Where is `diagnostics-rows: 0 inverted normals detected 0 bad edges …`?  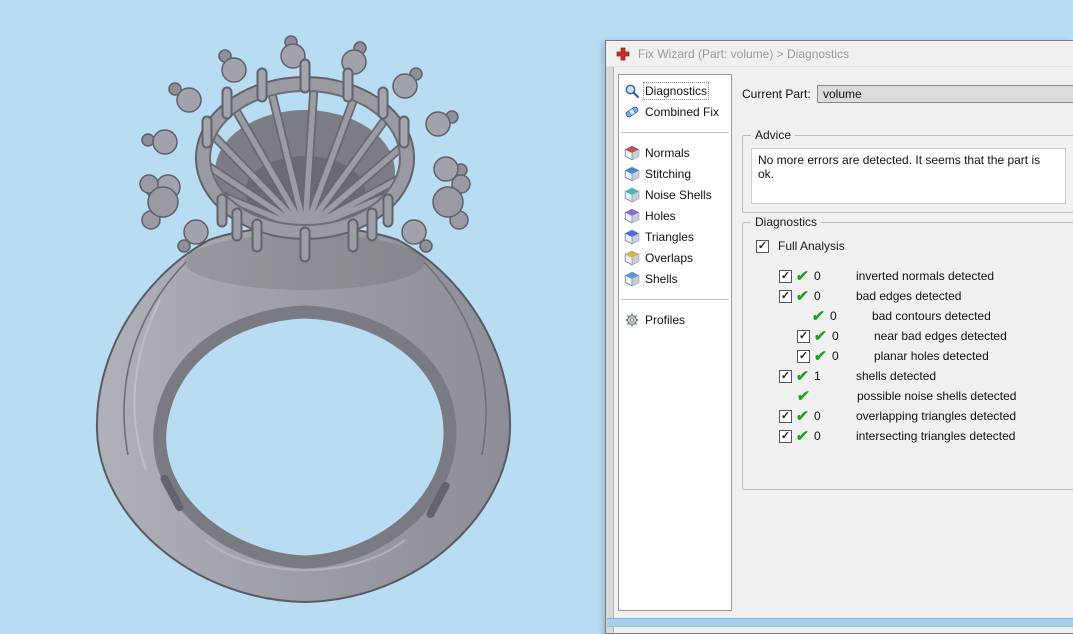
diagnostics-rows: 0 inverted normals detected 0 bad edges … is located at coordinates (908, 356).